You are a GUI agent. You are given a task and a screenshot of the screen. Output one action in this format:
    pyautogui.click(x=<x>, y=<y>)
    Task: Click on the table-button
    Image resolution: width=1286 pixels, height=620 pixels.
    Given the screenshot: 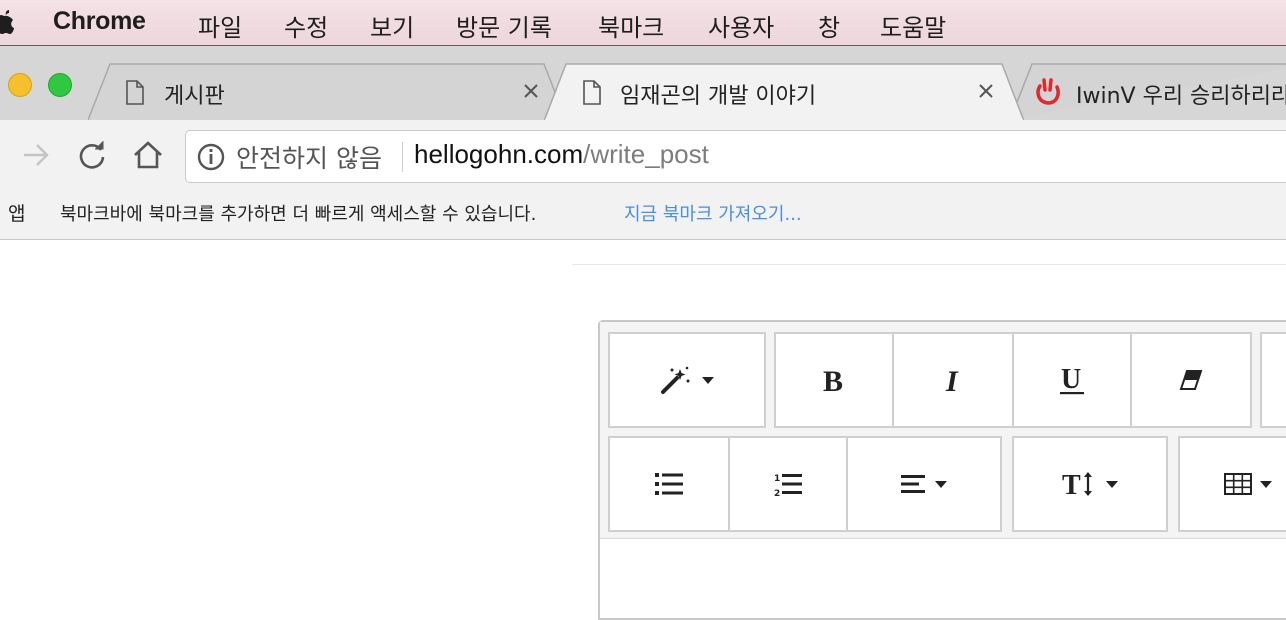 What is the action you would take?
    pyautogui.click(x=1232, y=484)
    